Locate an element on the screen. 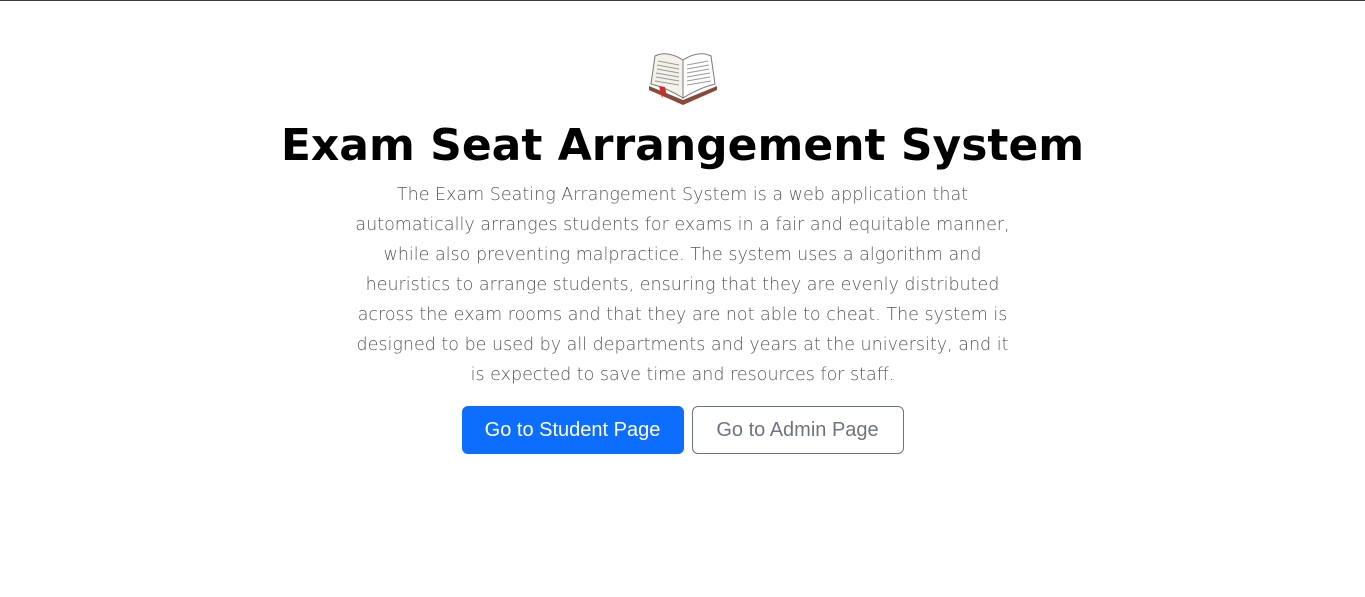 The width and height of the screenshot is (1365, 597). open-book-icon is located at coordinates (682, 79).